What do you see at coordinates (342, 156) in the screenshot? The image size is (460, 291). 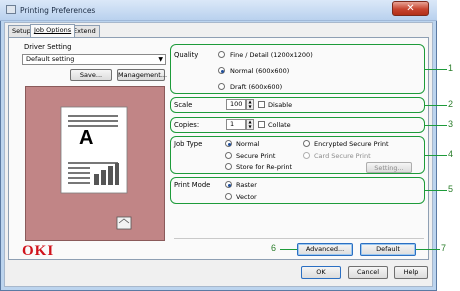 I see `job-type-card-secure-label: Card Secure Print` at bounding box center [342, 156].